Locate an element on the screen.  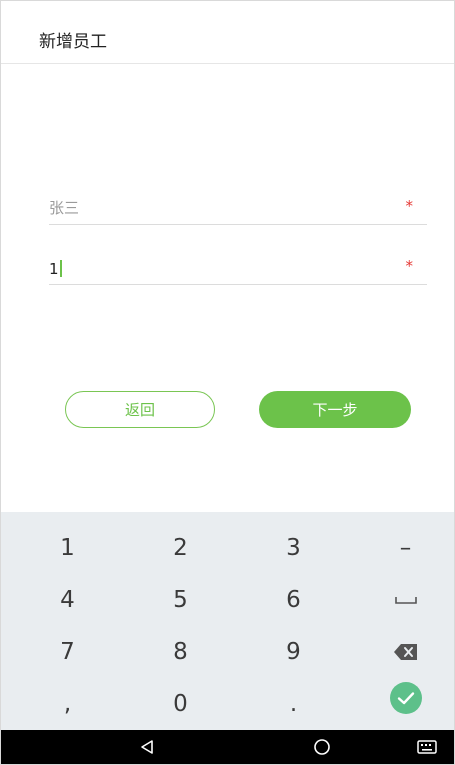
key-done is located at coordinates (401, 698).